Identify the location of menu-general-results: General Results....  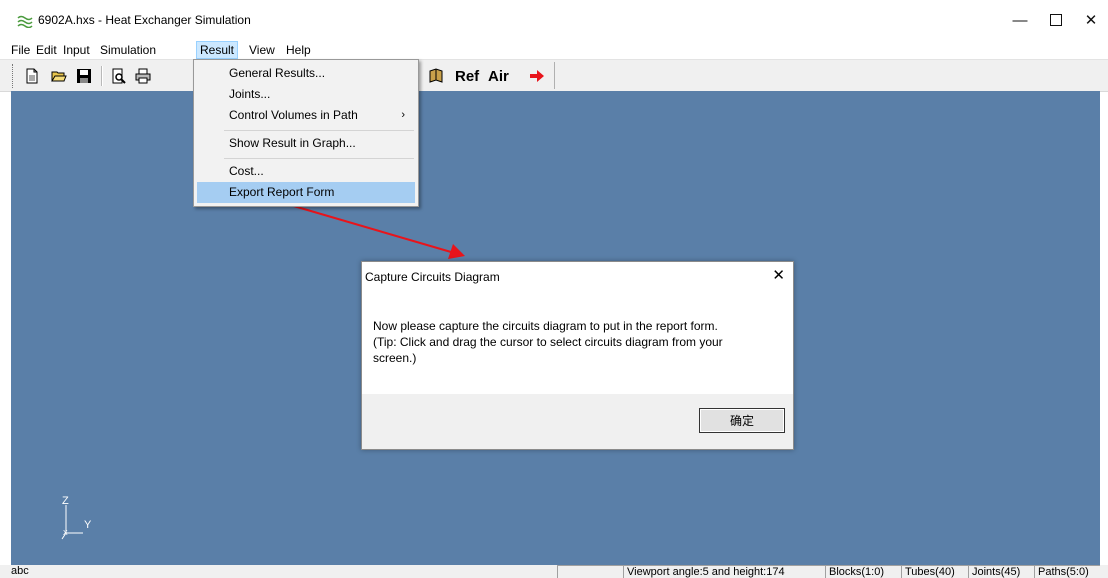
(306, 73).